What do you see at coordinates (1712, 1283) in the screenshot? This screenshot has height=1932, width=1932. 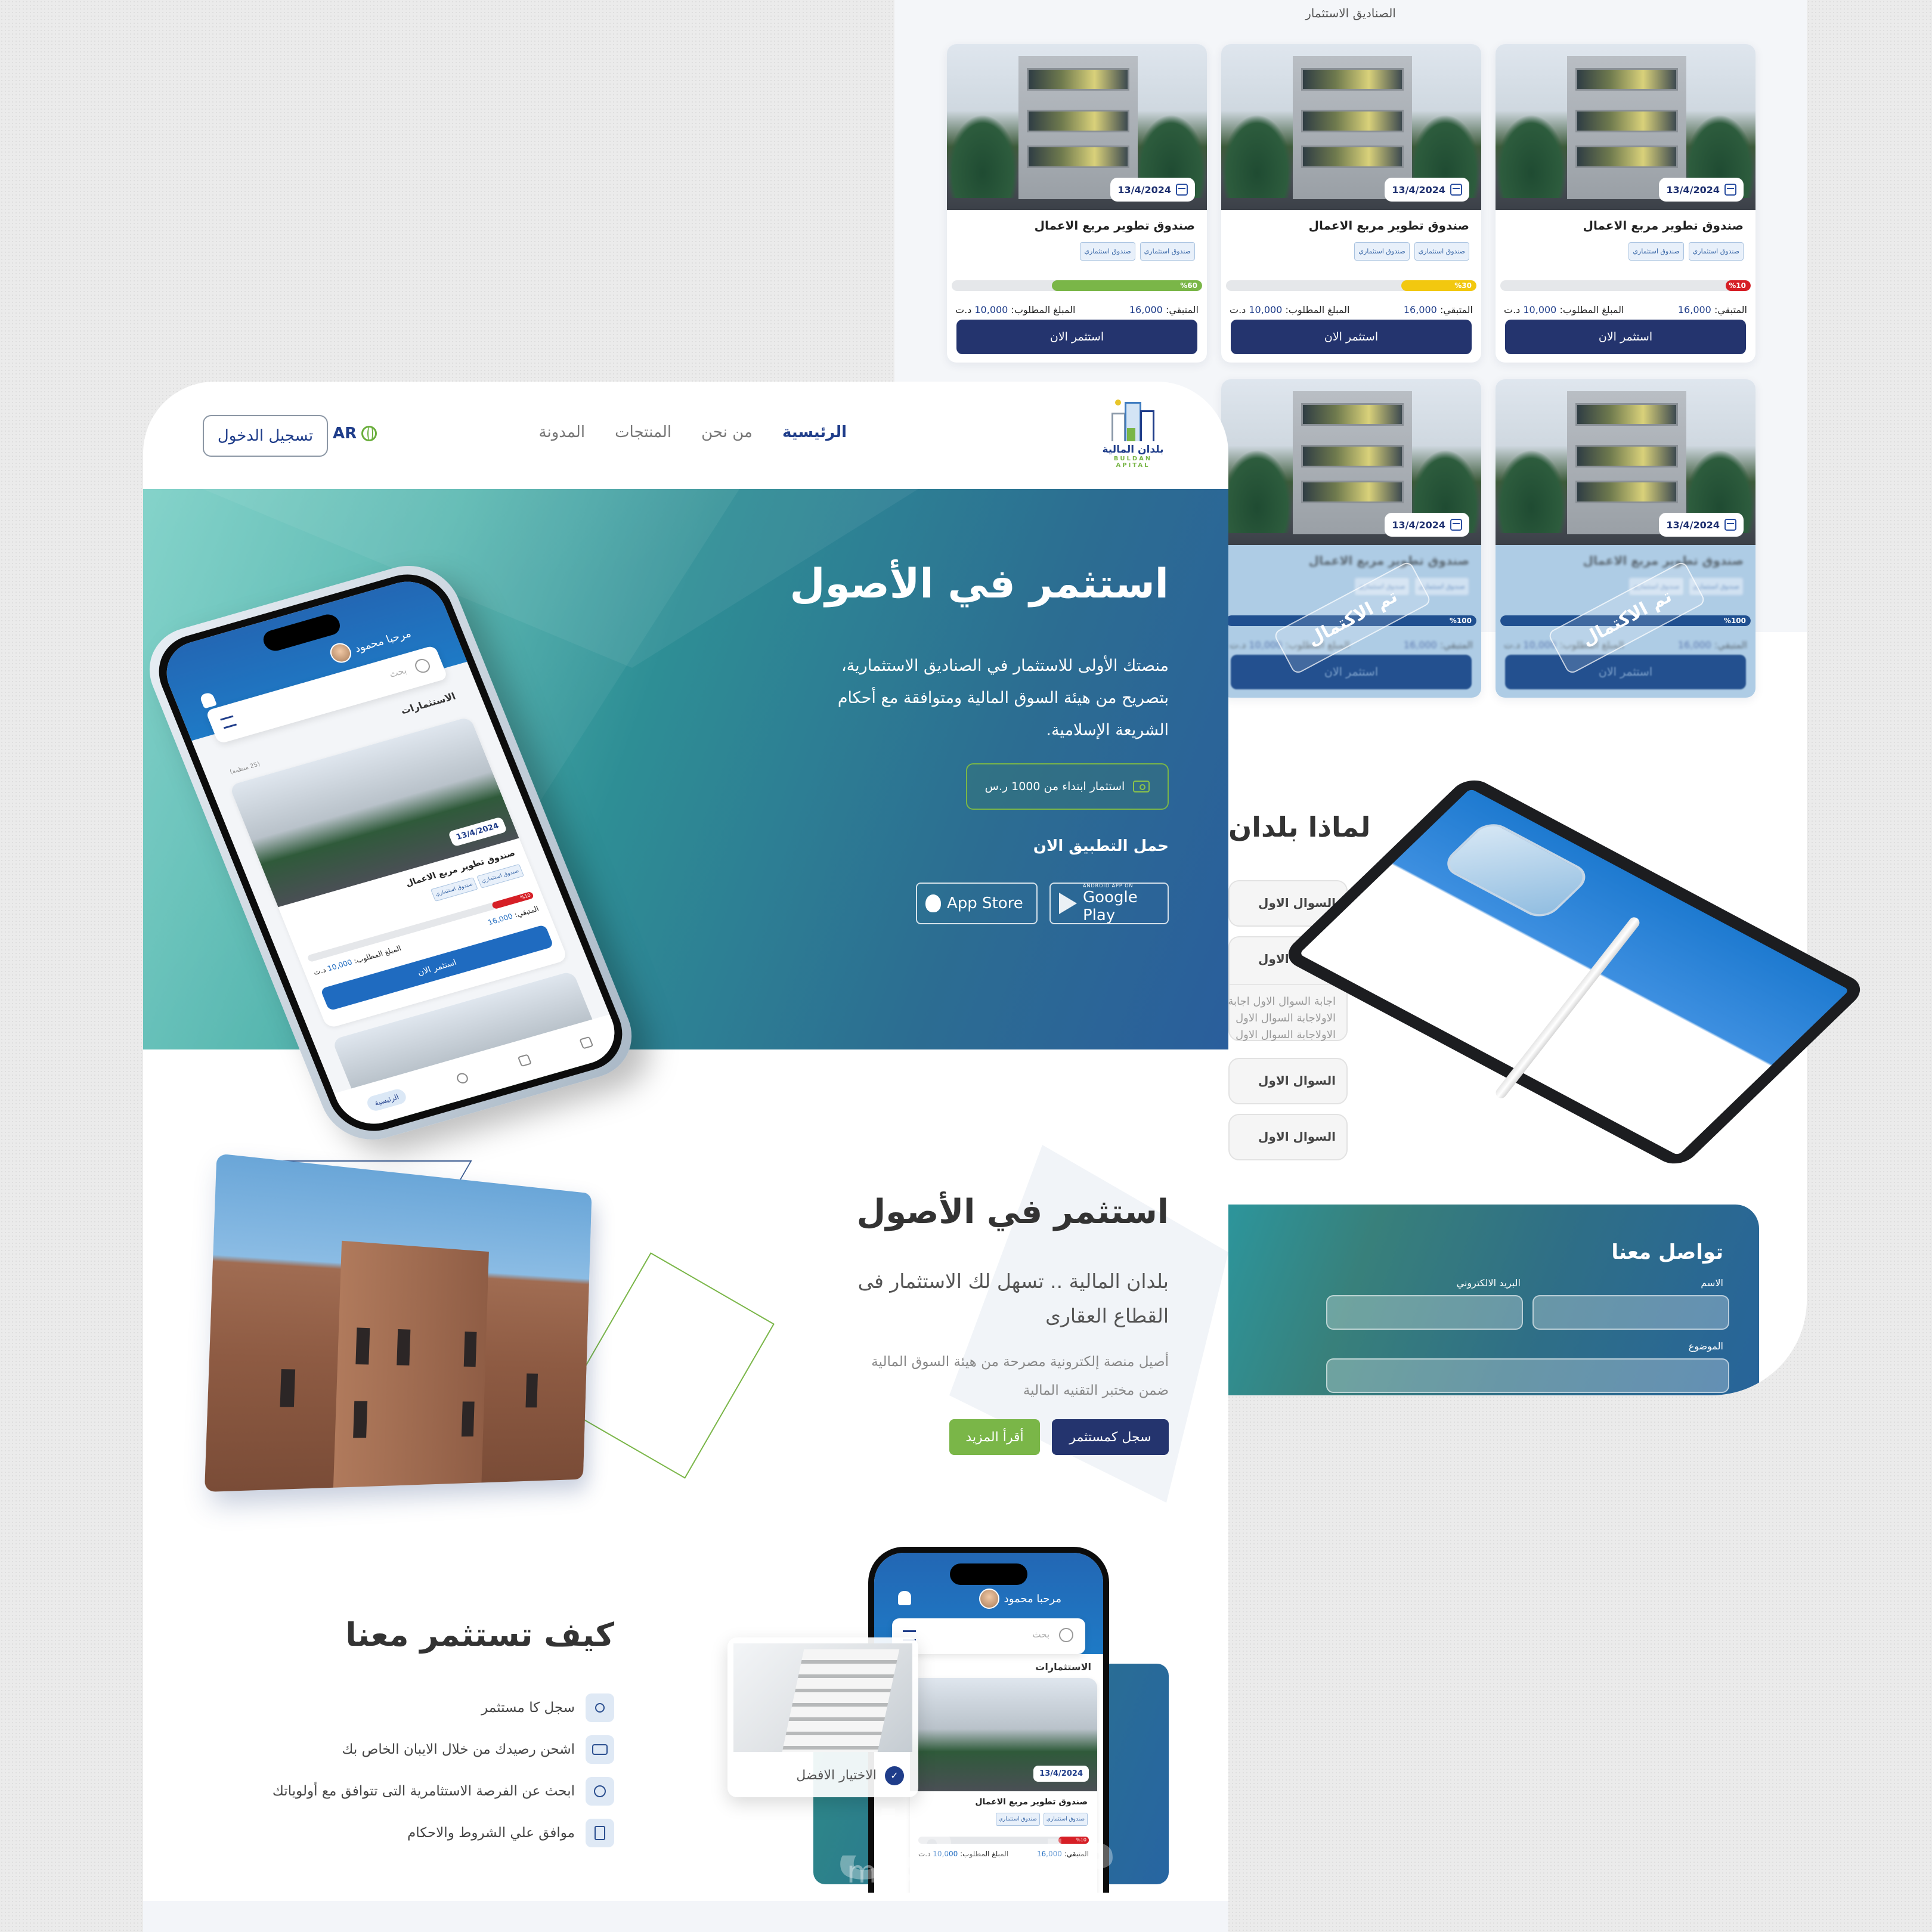 I see `name-label: الاسم` at bounding box center [1712, 1283].